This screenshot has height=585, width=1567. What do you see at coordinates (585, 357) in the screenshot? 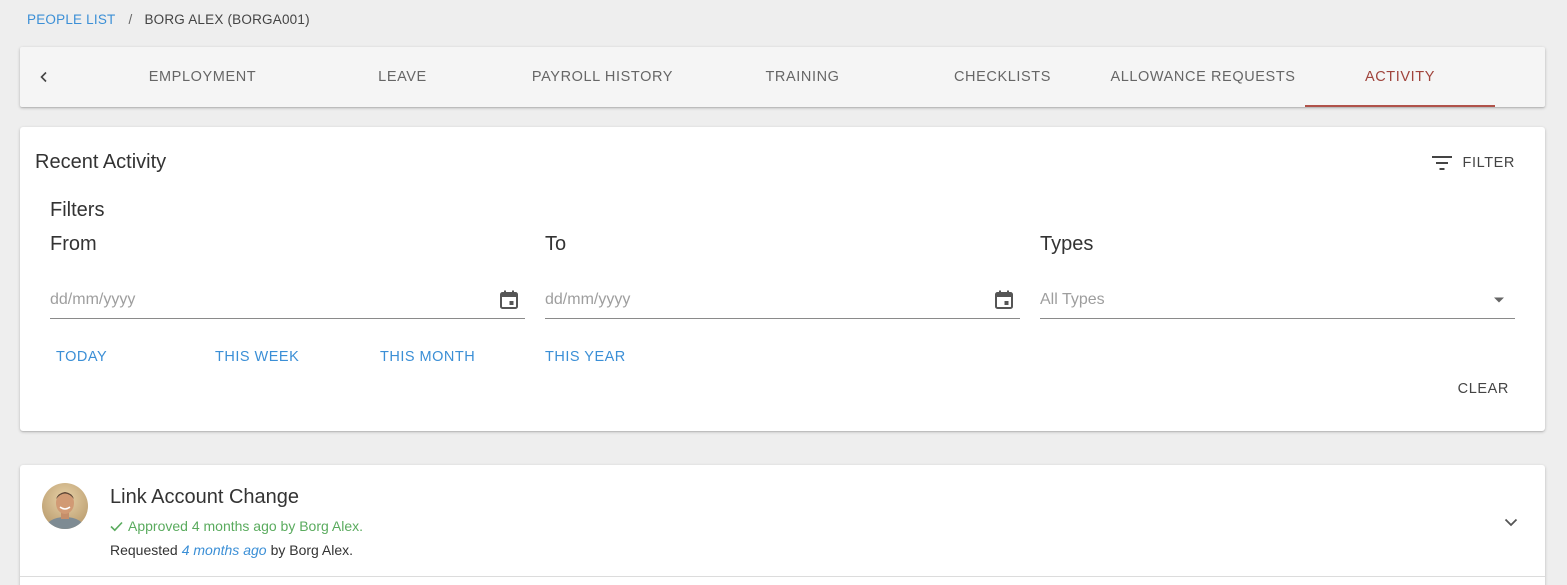
I see `this-year-button: THIS YEAR` at bounding box center [585, 357].